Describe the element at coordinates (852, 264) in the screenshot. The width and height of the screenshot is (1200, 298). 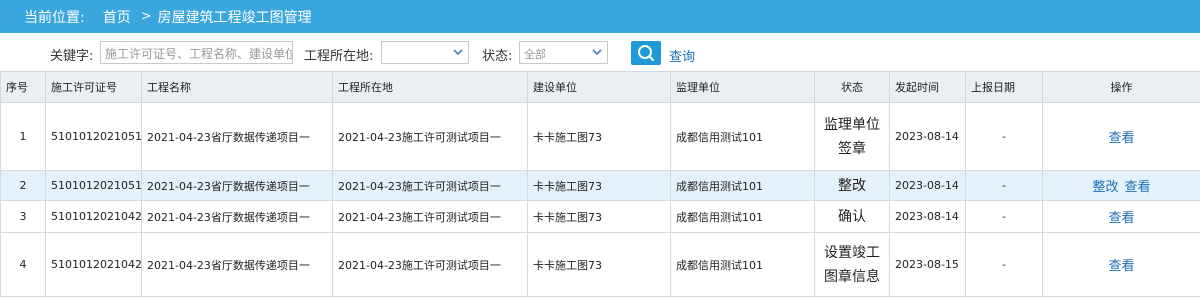
I see `row-status: 设置竣工图章信息` at that location.